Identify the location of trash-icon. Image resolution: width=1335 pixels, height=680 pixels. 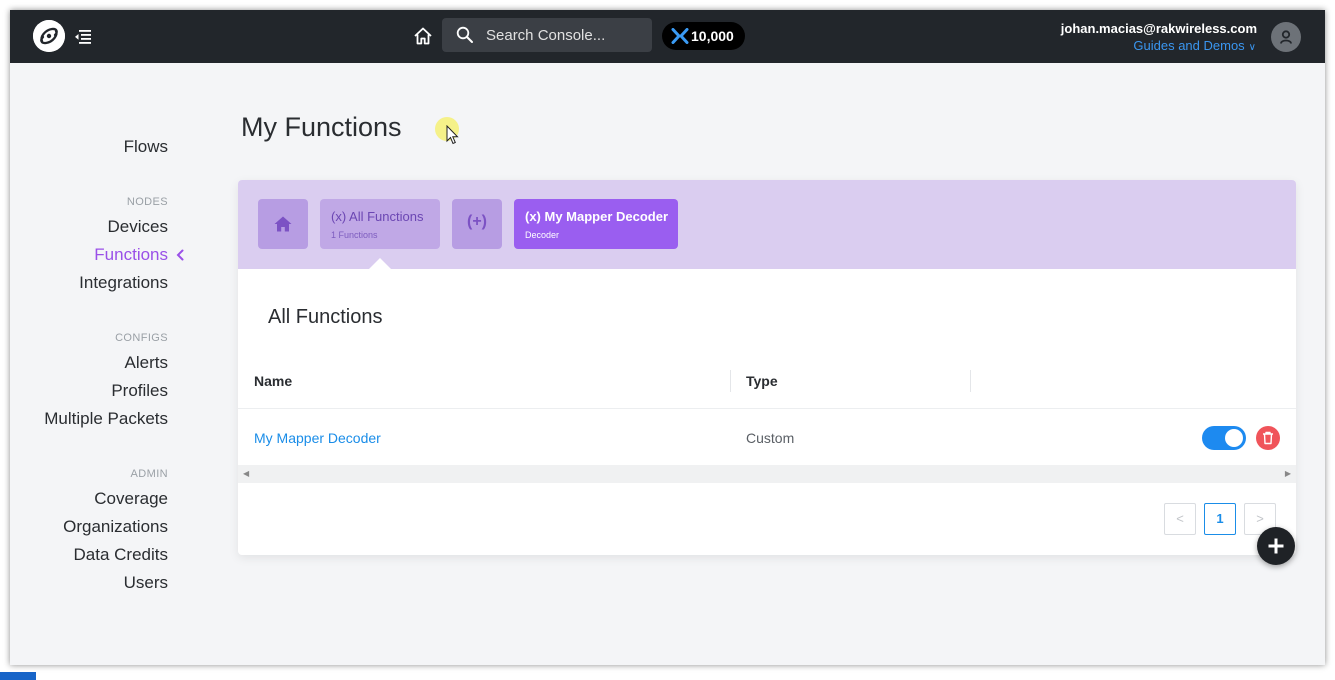
(1268, 438).